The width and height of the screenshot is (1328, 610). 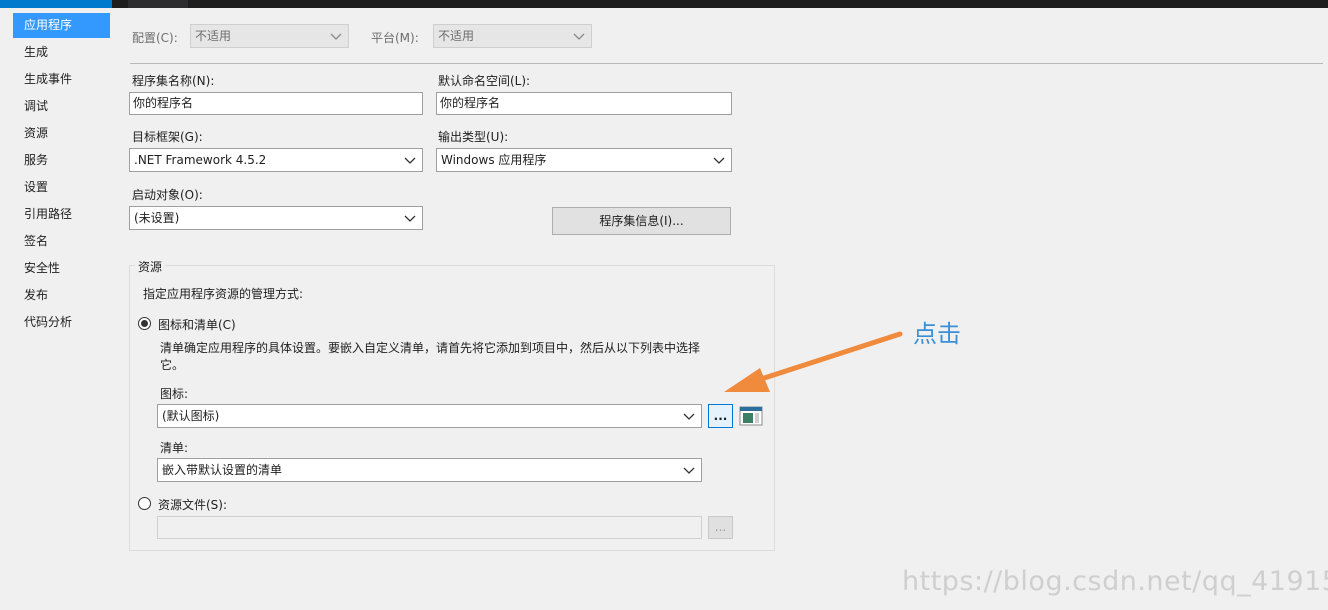 I want to click on watermark: https://blog.csdn.net/qq_41915690, so click(x=1115, y=581).